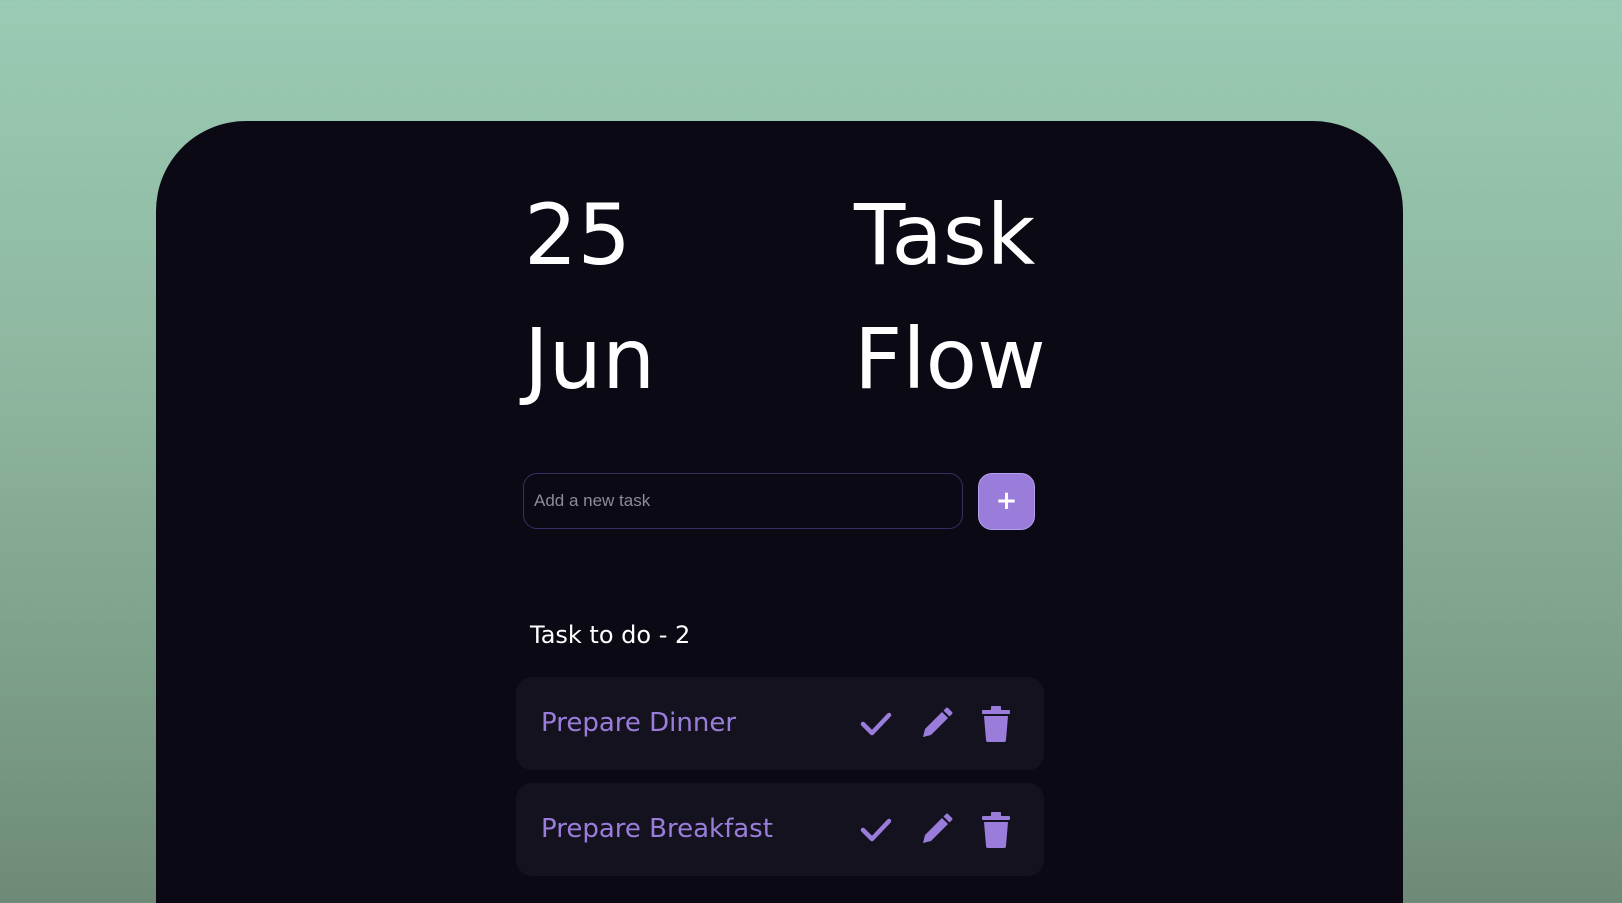 Image resolution: width=1622 pixels, height=903 pixels. Describe the element at coordinates (945, 235) in the screenshot. I see `app-title-line1: Task` at that location.